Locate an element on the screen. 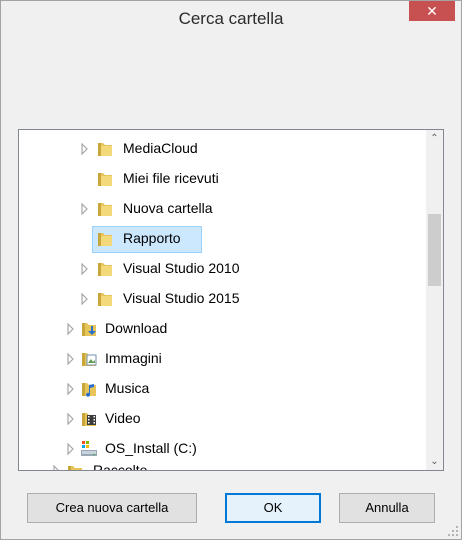 Image resolution: width=462 pixels, height=540 pixels. tree-item-download: Download is located at coordinates (219, 329).